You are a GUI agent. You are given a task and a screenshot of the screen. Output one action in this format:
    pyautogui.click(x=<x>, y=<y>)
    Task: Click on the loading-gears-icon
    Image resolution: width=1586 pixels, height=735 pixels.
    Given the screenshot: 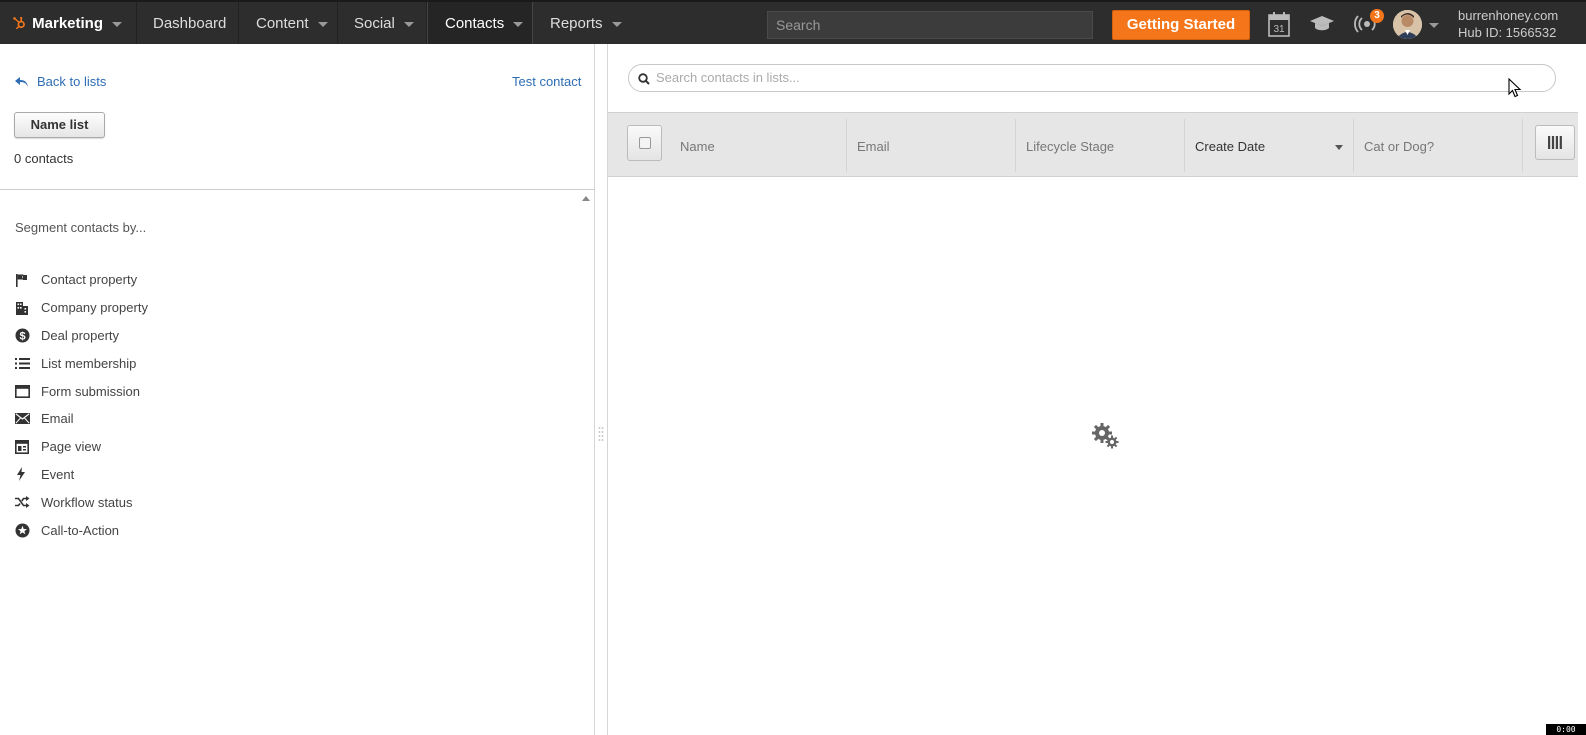 What is the action you would take?
    pyautogui.click(x=1105, y=436)
    